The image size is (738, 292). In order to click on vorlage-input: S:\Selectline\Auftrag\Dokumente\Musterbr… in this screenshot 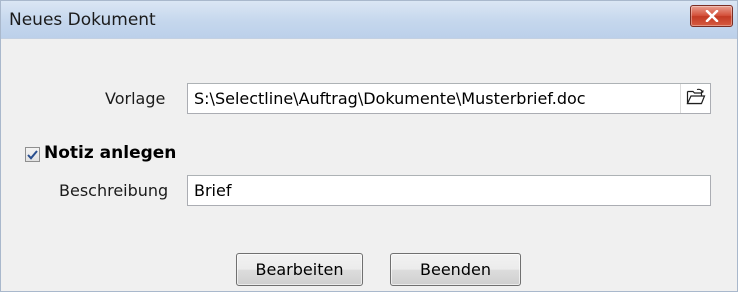, I will do `click(449, 98)`.